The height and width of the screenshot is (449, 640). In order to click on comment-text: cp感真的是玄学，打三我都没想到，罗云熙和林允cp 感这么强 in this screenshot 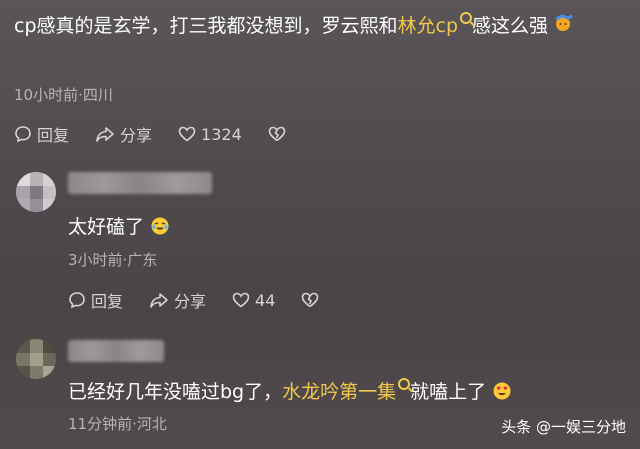, I will do `click(322, 26)`.